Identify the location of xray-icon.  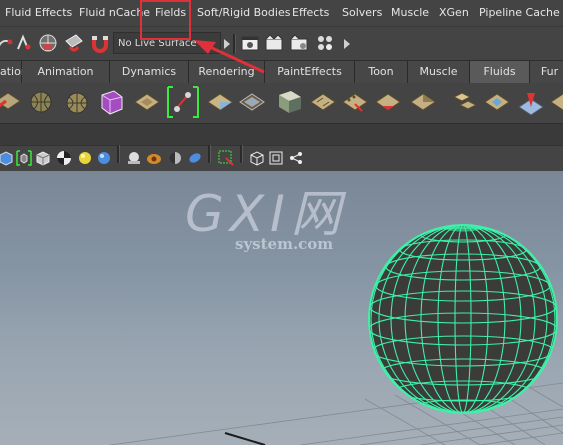
(257, 158).